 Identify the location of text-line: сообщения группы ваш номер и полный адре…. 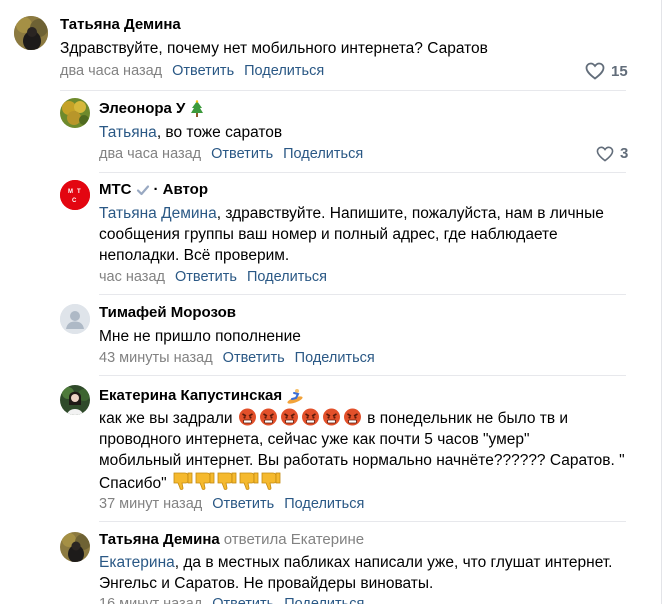
(328, 234).